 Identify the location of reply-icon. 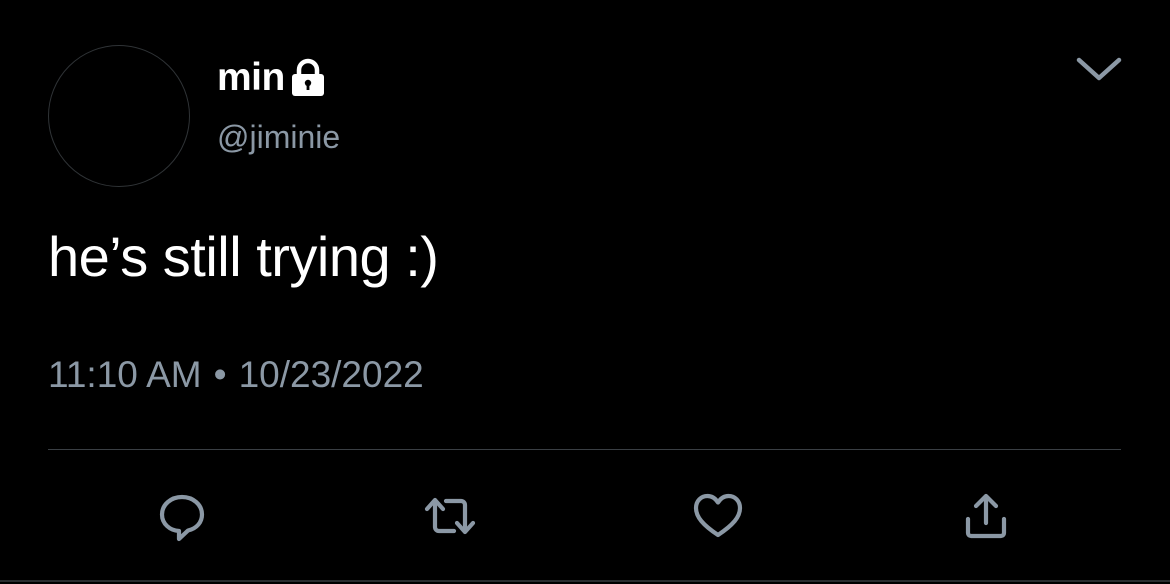
(182, 518).